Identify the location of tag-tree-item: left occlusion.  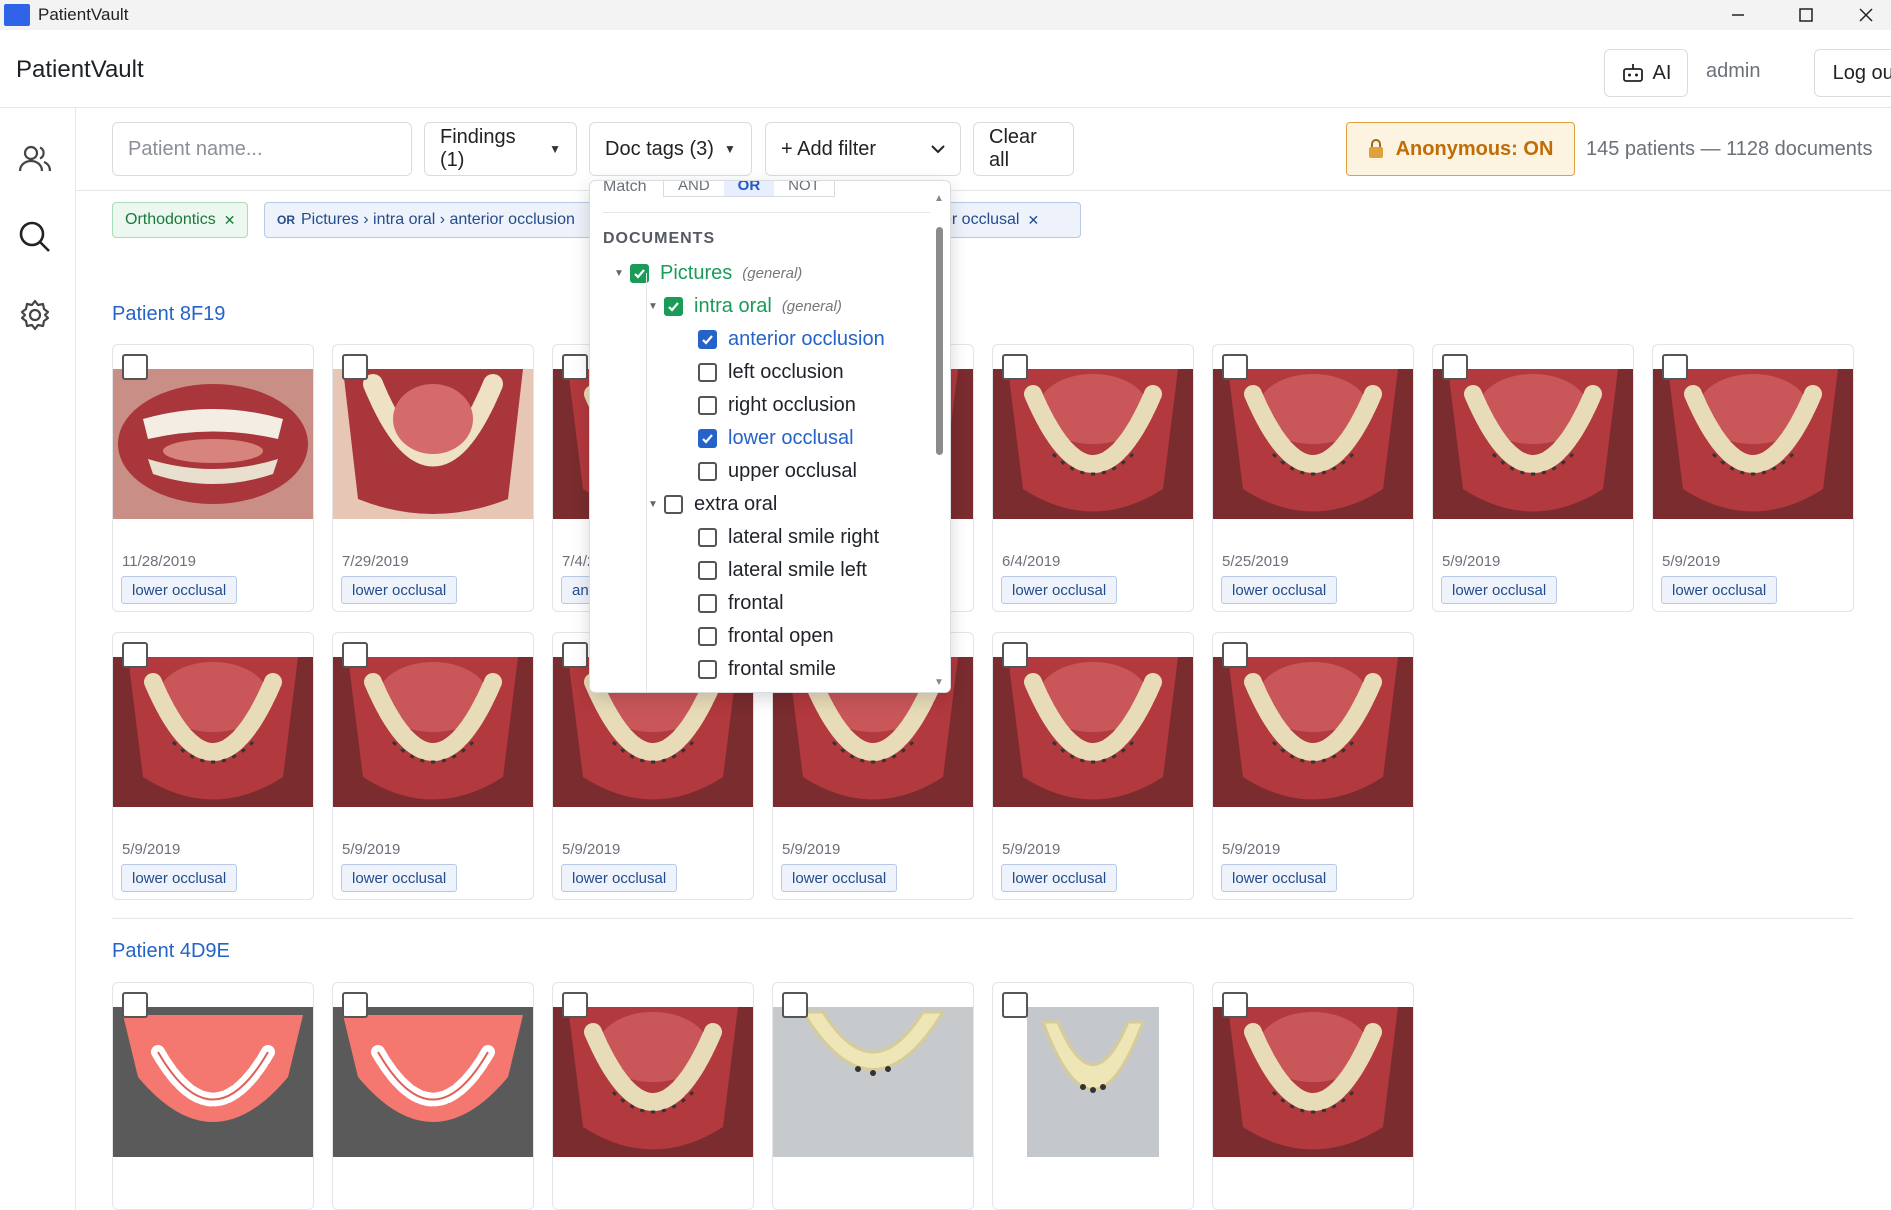
(771, 372).